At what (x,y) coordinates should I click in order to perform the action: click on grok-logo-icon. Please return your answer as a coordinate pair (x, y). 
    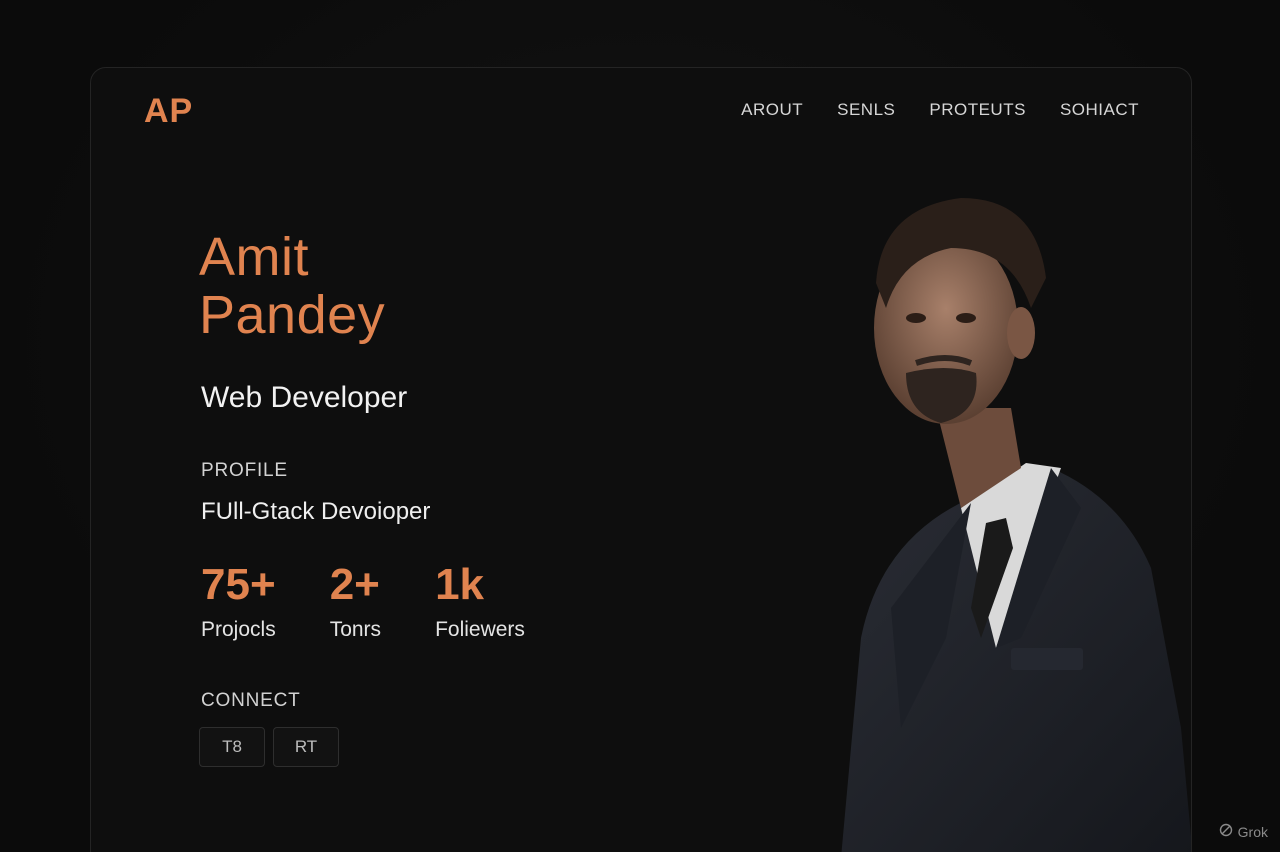
    Looking at the image, I should click on (1226, 831).